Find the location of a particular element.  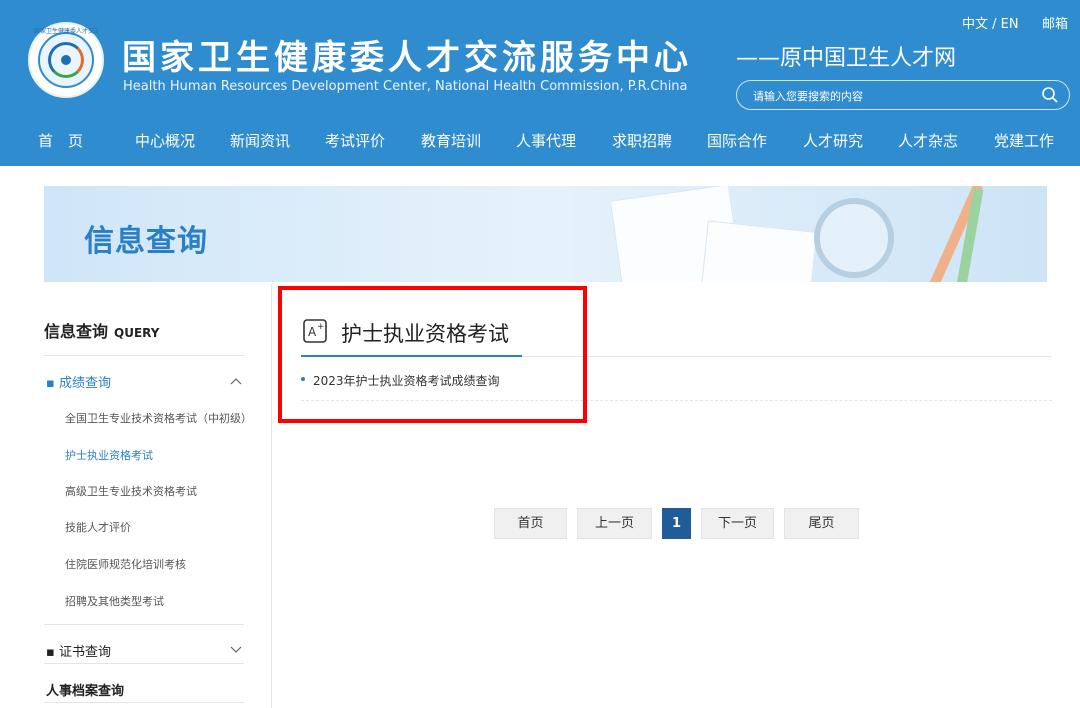

banner-title: 信息查询 is located at coordinates (146, 241).